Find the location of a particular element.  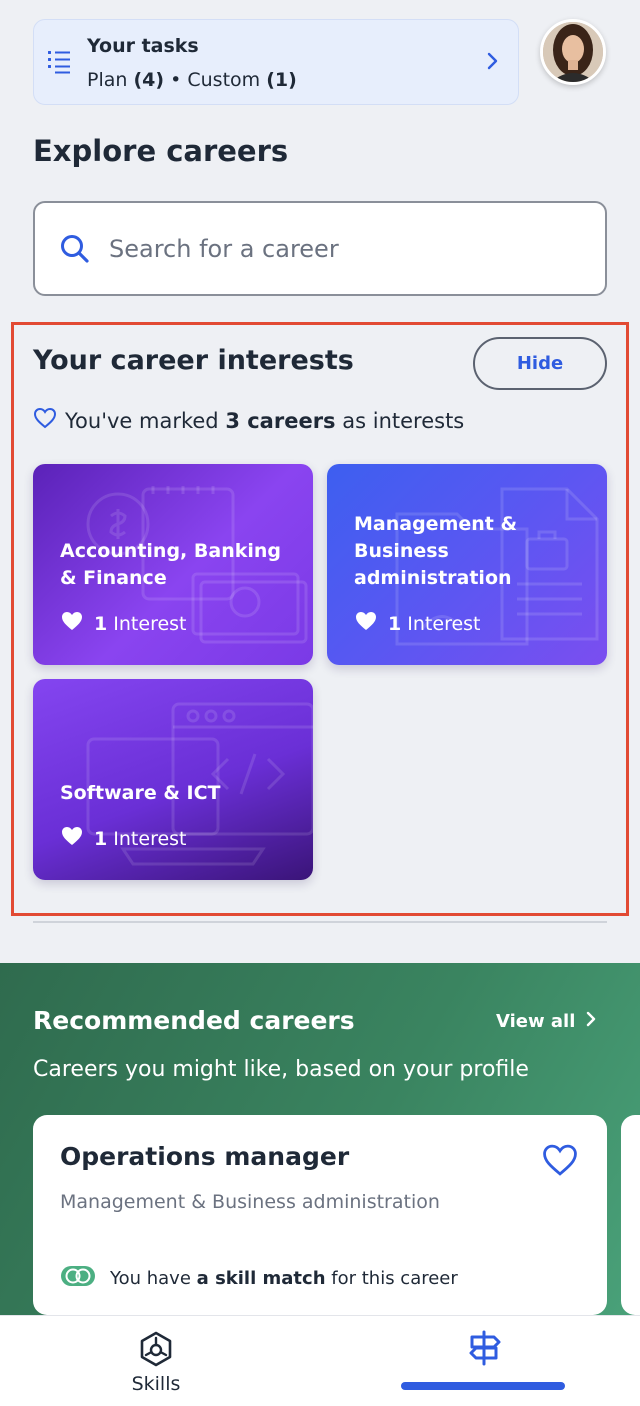

skill-match-prefix: You have is located at coordinates (150, 1278).